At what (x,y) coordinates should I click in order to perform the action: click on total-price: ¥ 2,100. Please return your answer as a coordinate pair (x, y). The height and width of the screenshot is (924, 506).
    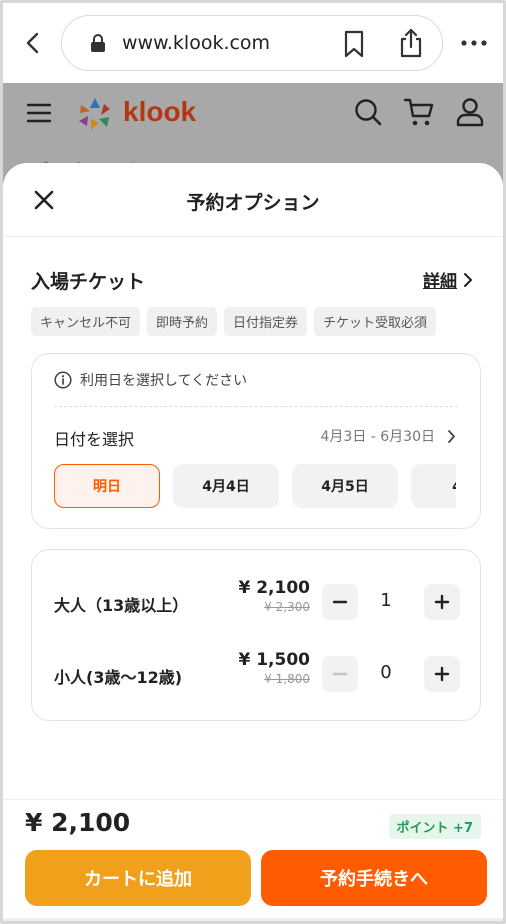
    Looking at the image, I should click on (78, 822).